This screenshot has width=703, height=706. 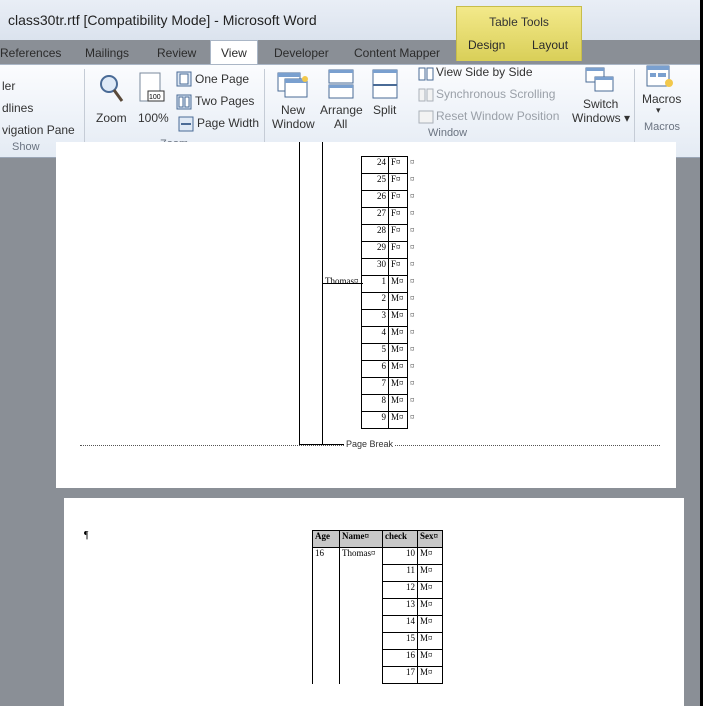 What do you see at coordinates (400, 573) in the screenshot?
I see `num-cell: 11` at bounding box center [400, 573].